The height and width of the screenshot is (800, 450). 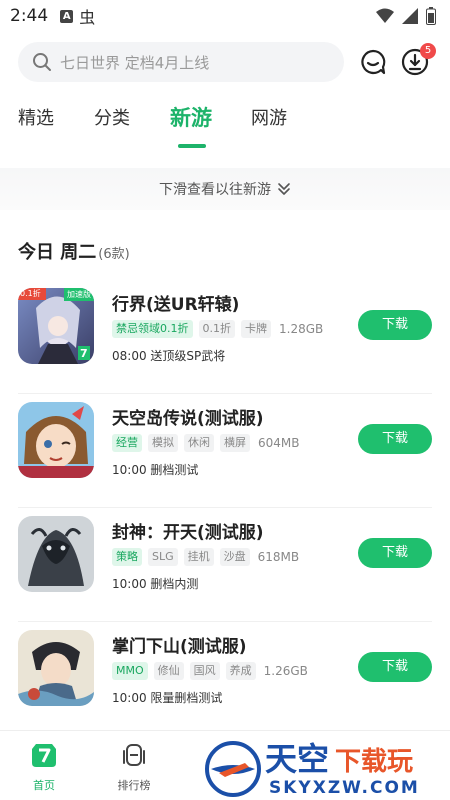 What do you see at coordinates (130, 671) in the screenshot?
I see `game-tag: MMO` at bounding box center [130, 671].